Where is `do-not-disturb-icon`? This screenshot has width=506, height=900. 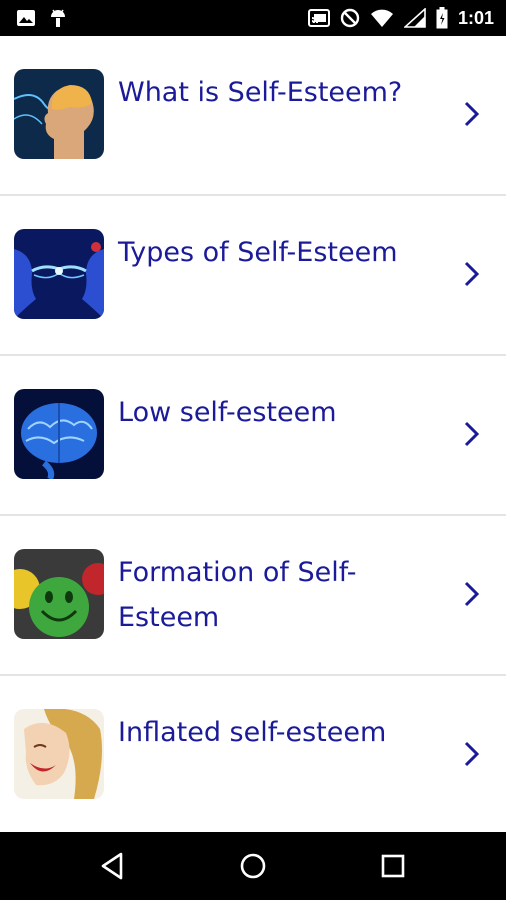
do-not-disturb-icon is located at coordinates (350, 18).